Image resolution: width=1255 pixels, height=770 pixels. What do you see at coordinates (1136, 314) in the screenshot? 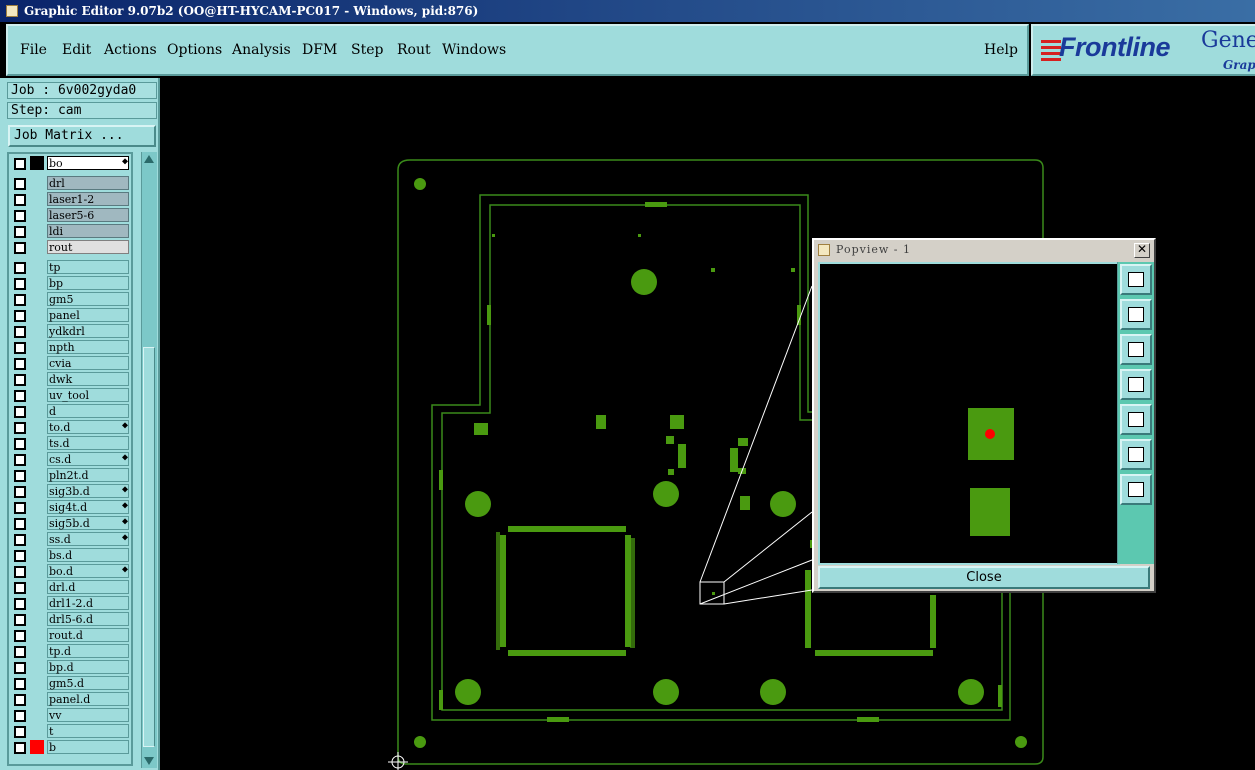
I see `pan-up-icon` at bounding box center [1136, 314].